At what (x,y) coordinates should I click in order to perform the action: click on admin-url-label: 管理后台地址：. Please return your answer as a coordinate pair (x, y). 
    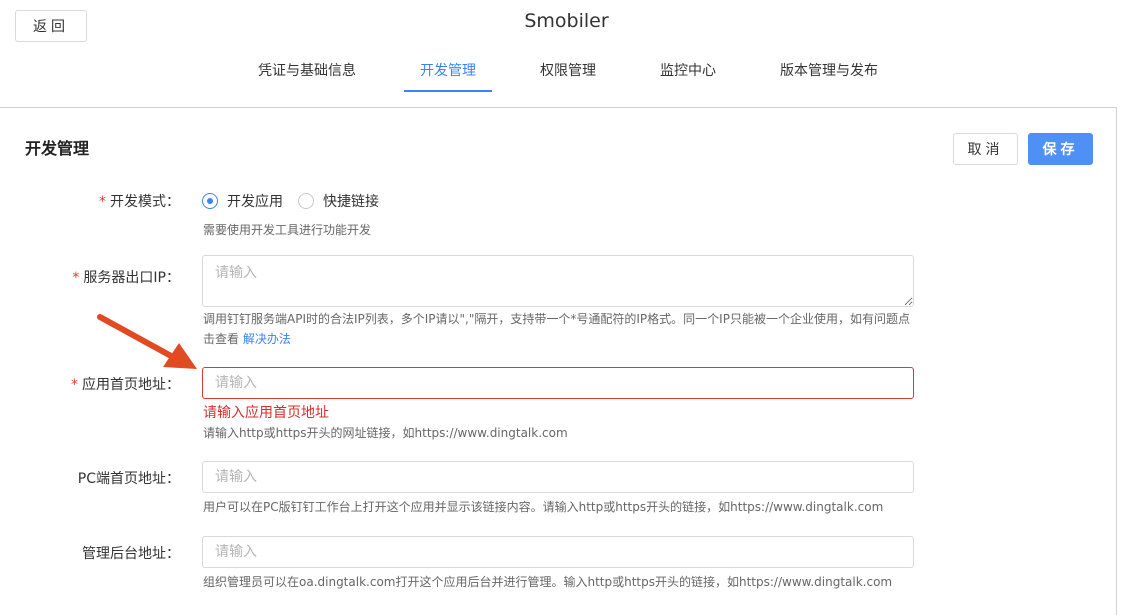
    Looking at the image, I should click on (131, 554).